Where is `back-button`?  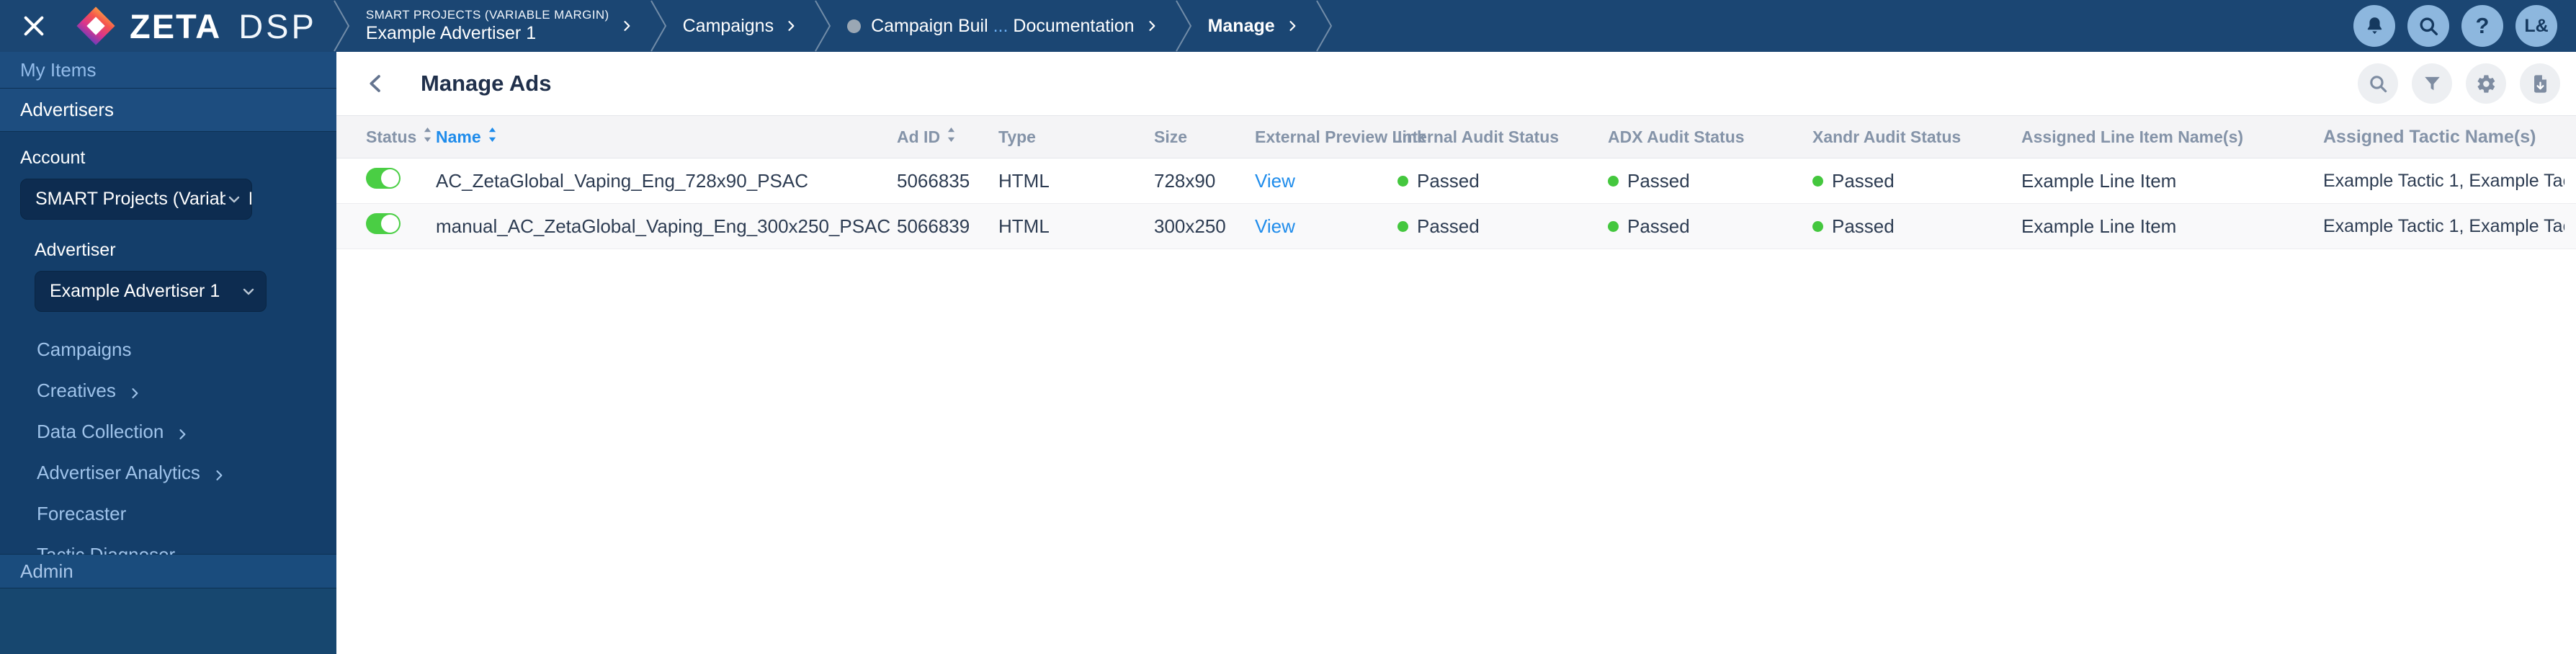 back-button is located at coordinates (376, 83).